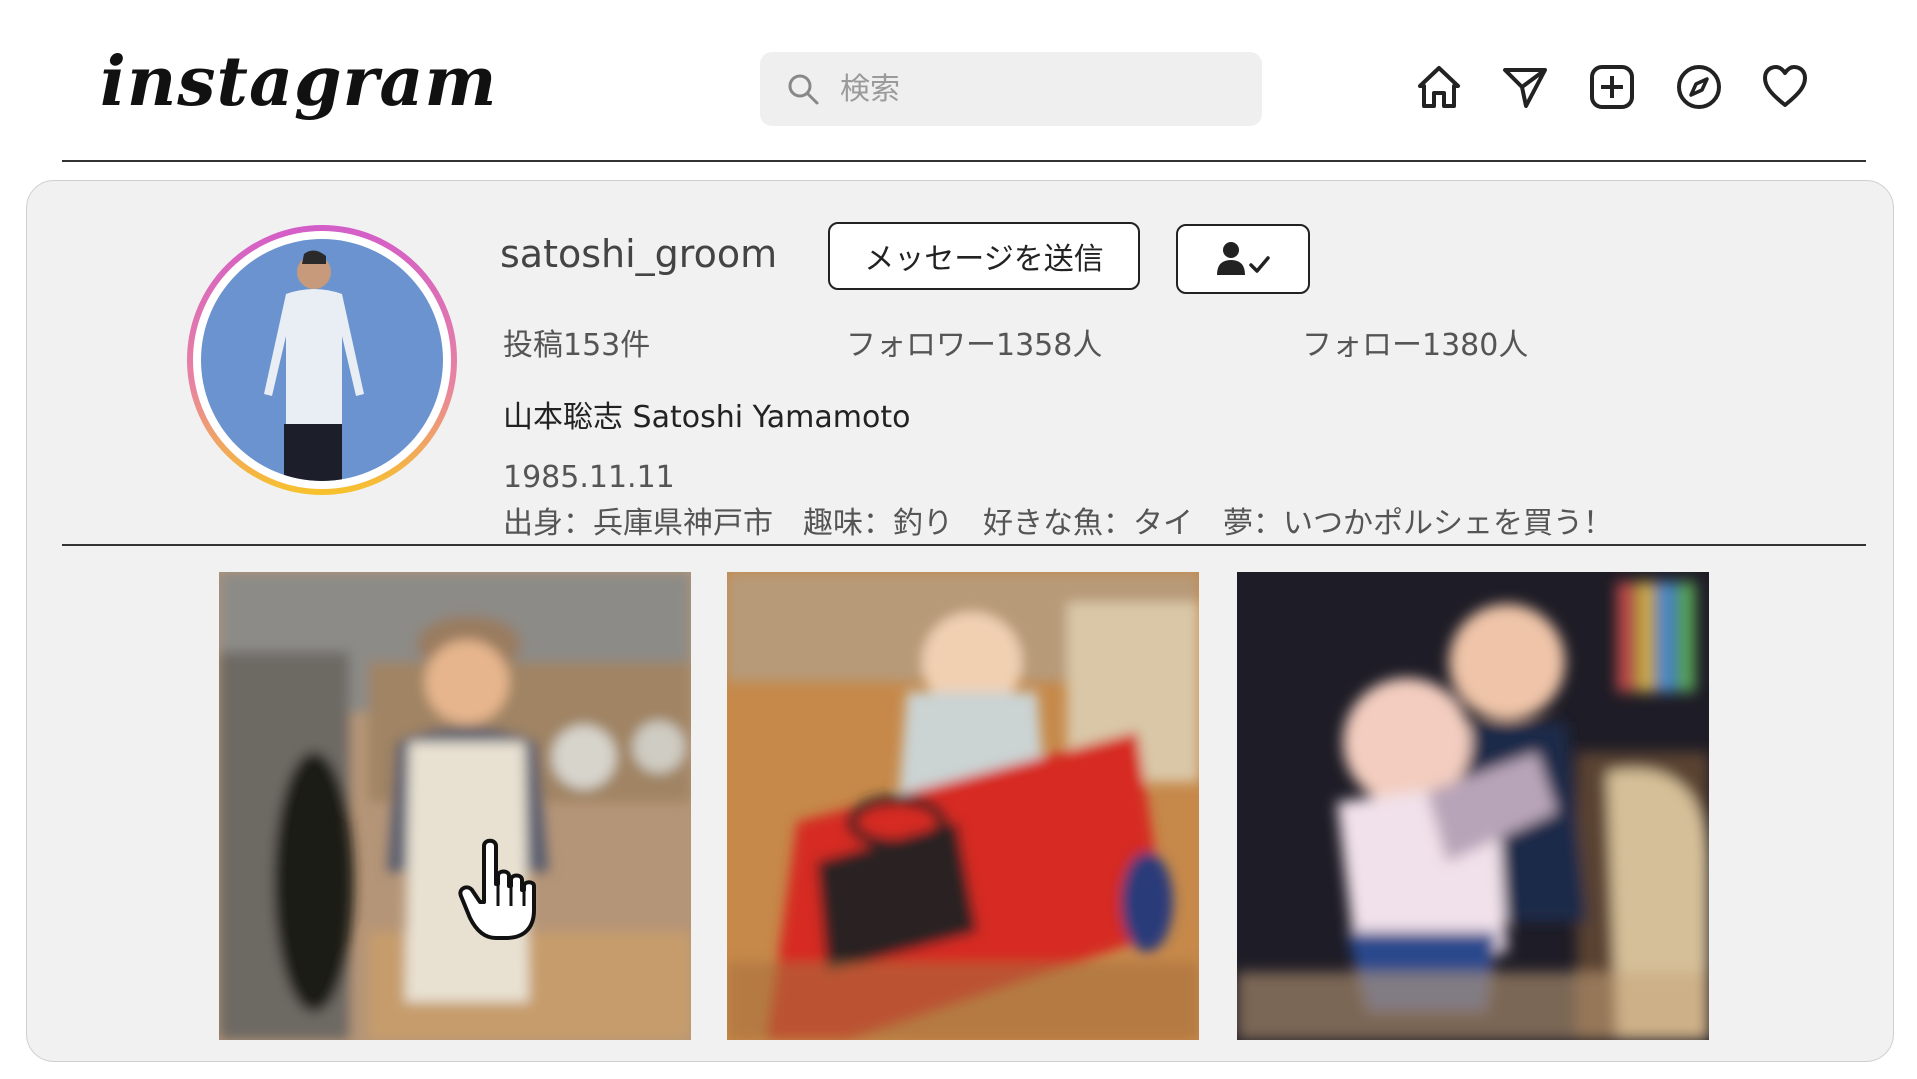 Image resolution: width=1917 pixels, height=1079 pixels. What do you see at coordinates (1612, 87) in the screenshot?
I see `add-post-icon` at bounding box center [1612, 87].